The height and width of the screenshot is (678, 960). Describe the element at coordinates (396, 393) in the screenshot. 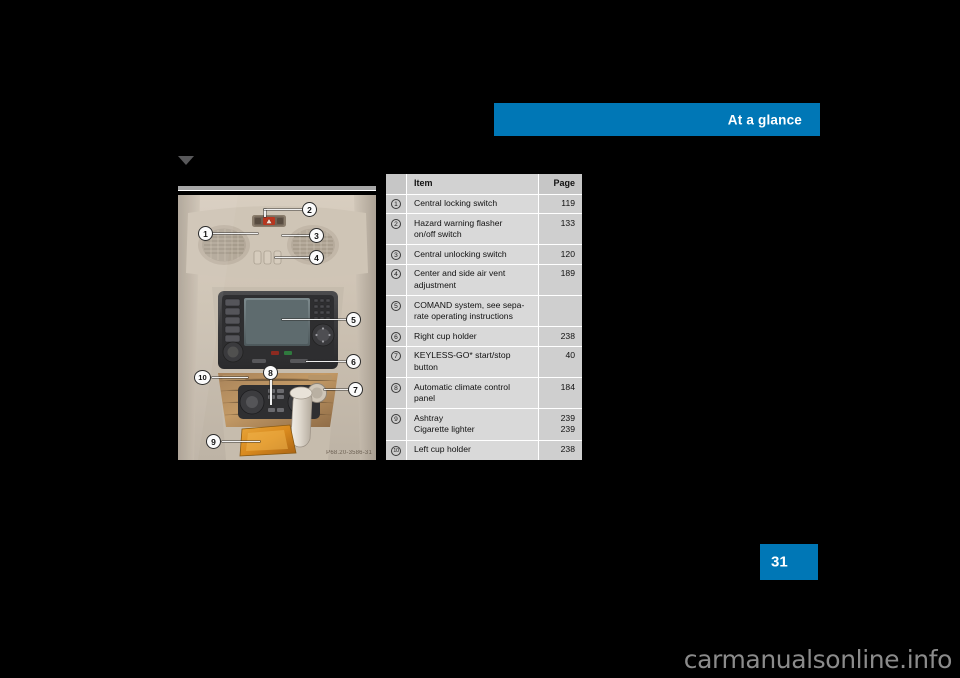

I see `row-number-cell: 8` at that location.